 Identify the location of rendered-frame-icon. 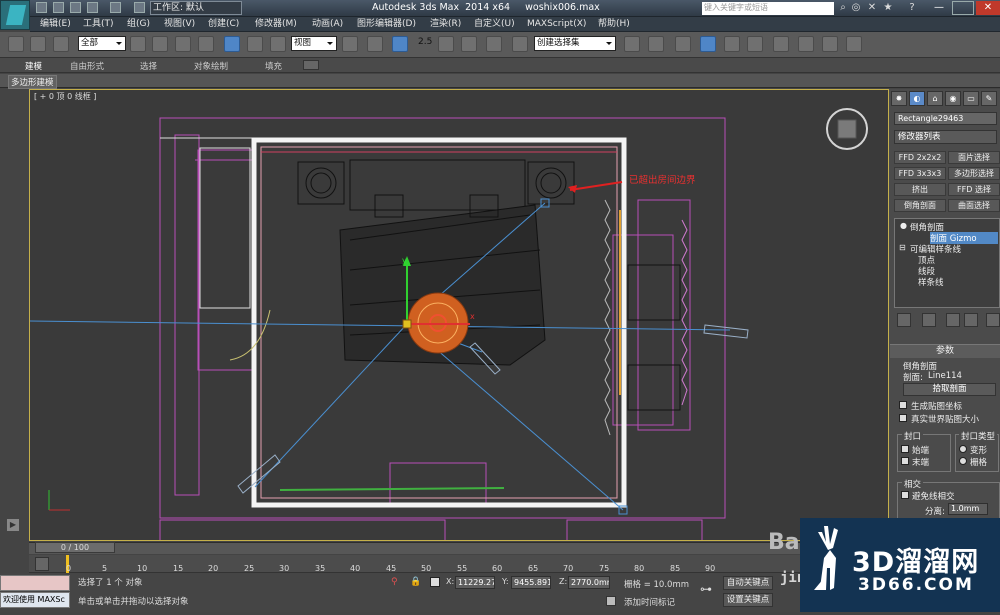
(830, 44).